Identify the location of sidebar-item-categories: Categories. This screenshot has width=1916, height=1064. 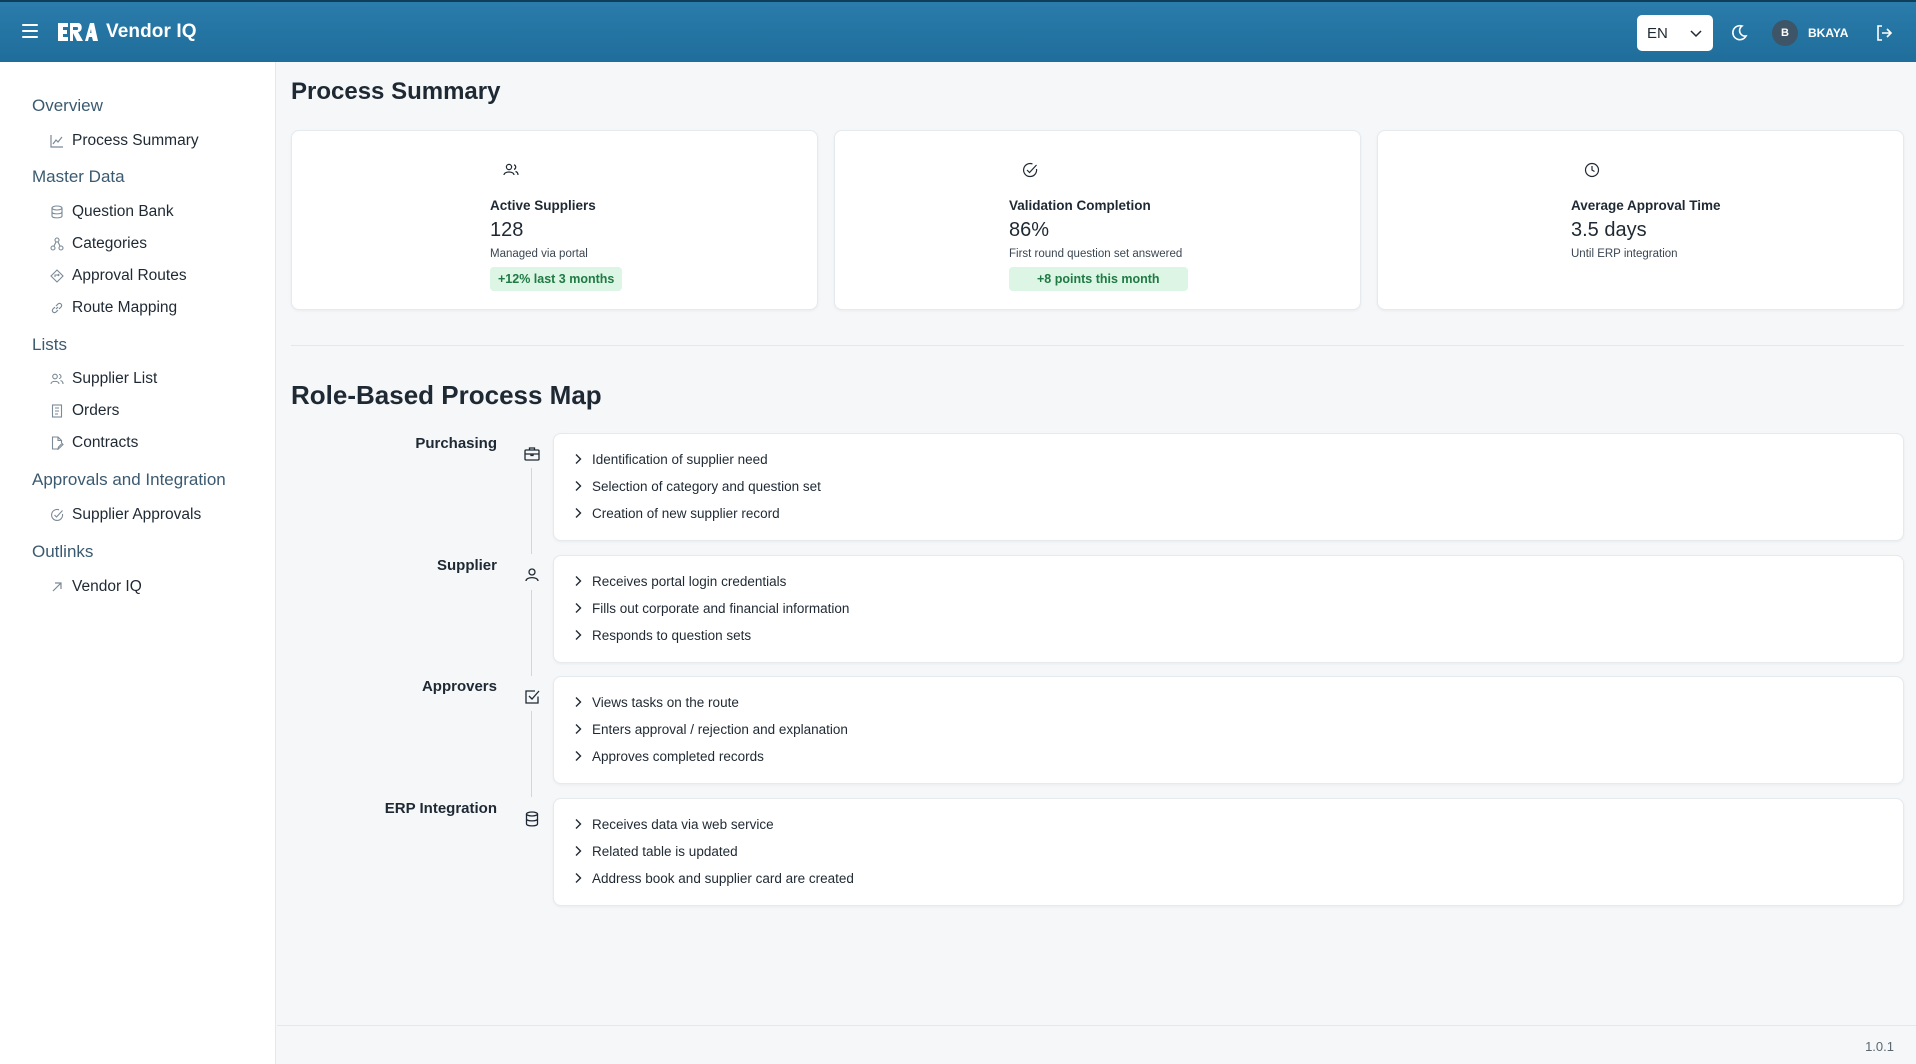
(98, 244).